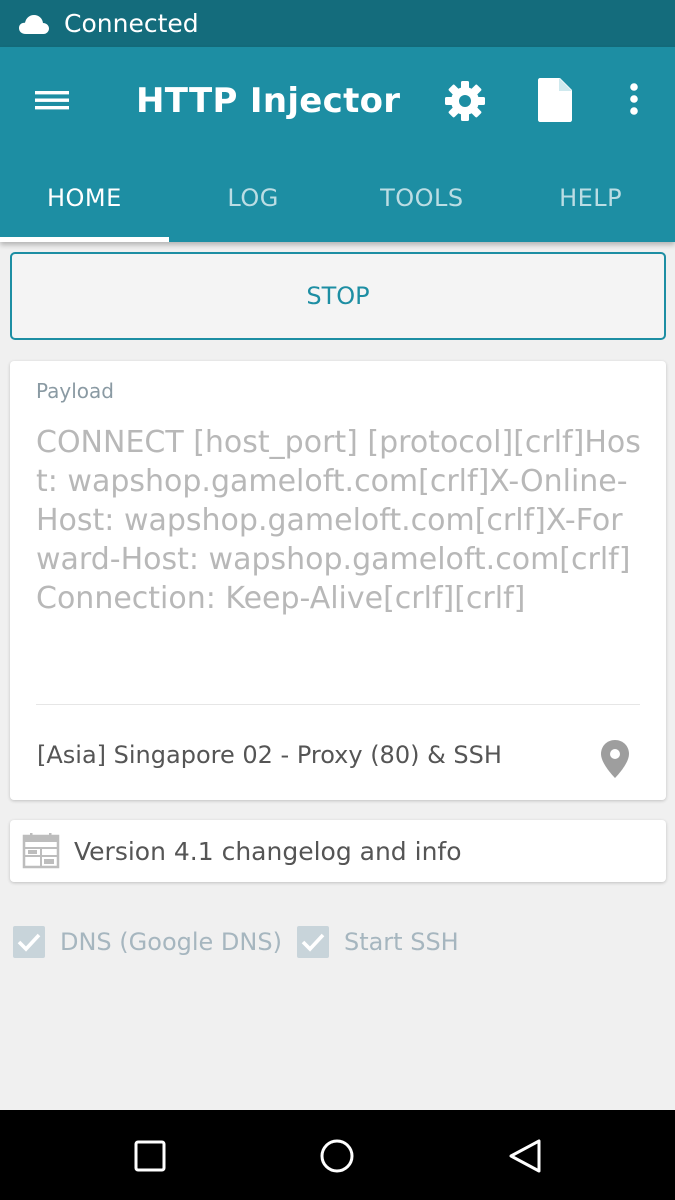 Image resolution: width=675 pixels, height=1200 pixels. What do you see at coordinates (401, 942) in the screenshot?
I see `ssh-label: Start SSH` at bounding box center [401, 942].